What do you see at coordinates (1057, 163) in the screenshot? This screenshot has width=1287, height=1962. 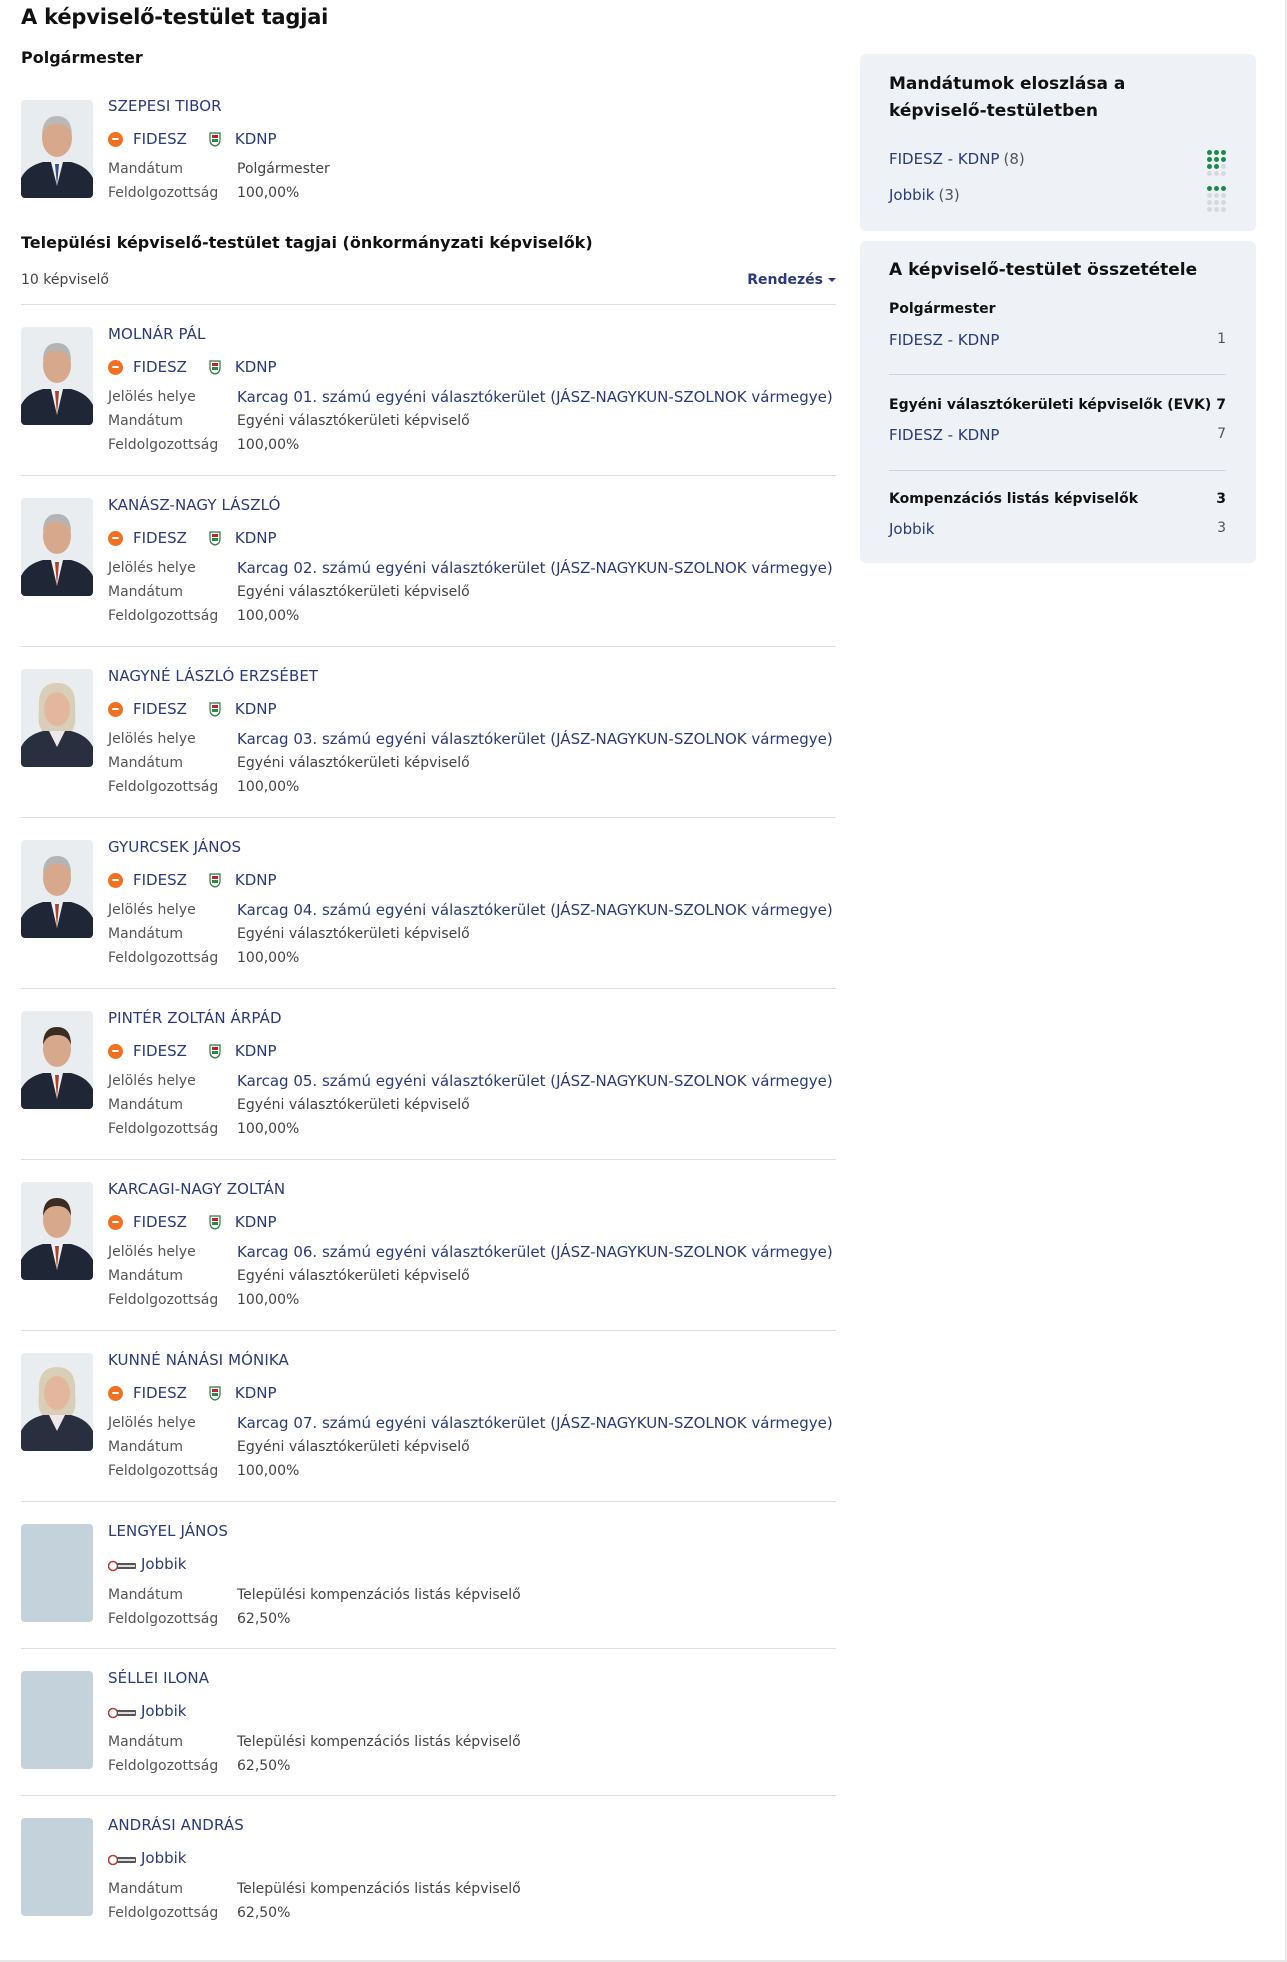 I see `distribution-row: FIDESZ - KDNP (8)` at bounding box center [1057, 163].